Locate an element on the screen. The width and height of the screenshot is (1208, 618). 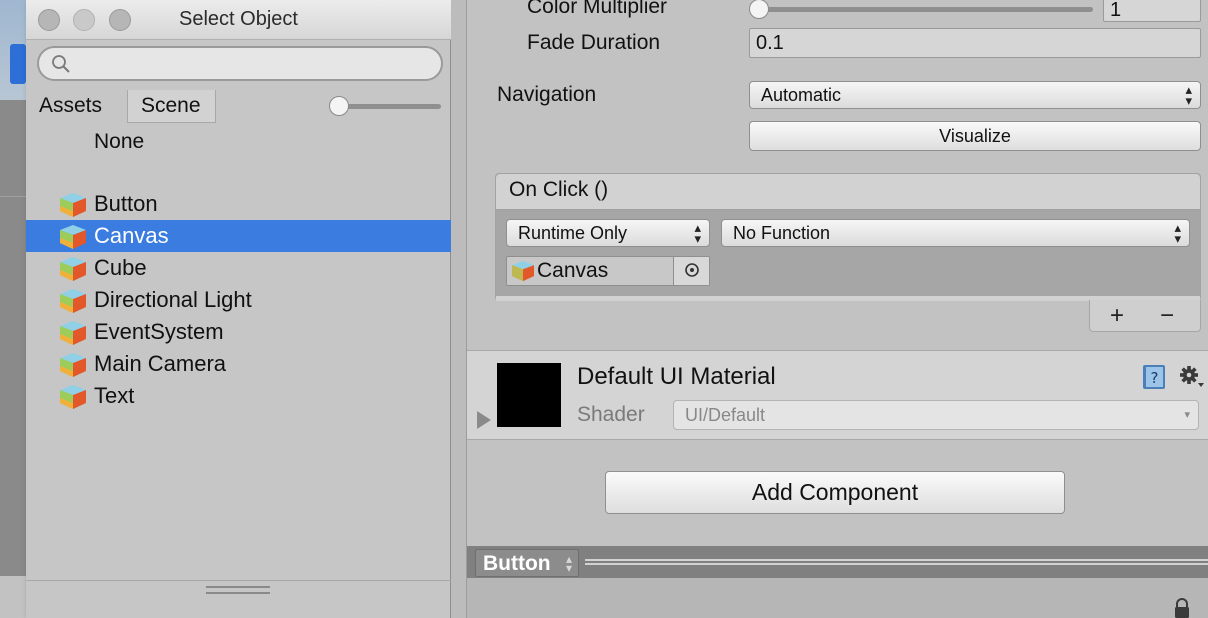
list-item: EventSystem is located at coordinates (238, 332).